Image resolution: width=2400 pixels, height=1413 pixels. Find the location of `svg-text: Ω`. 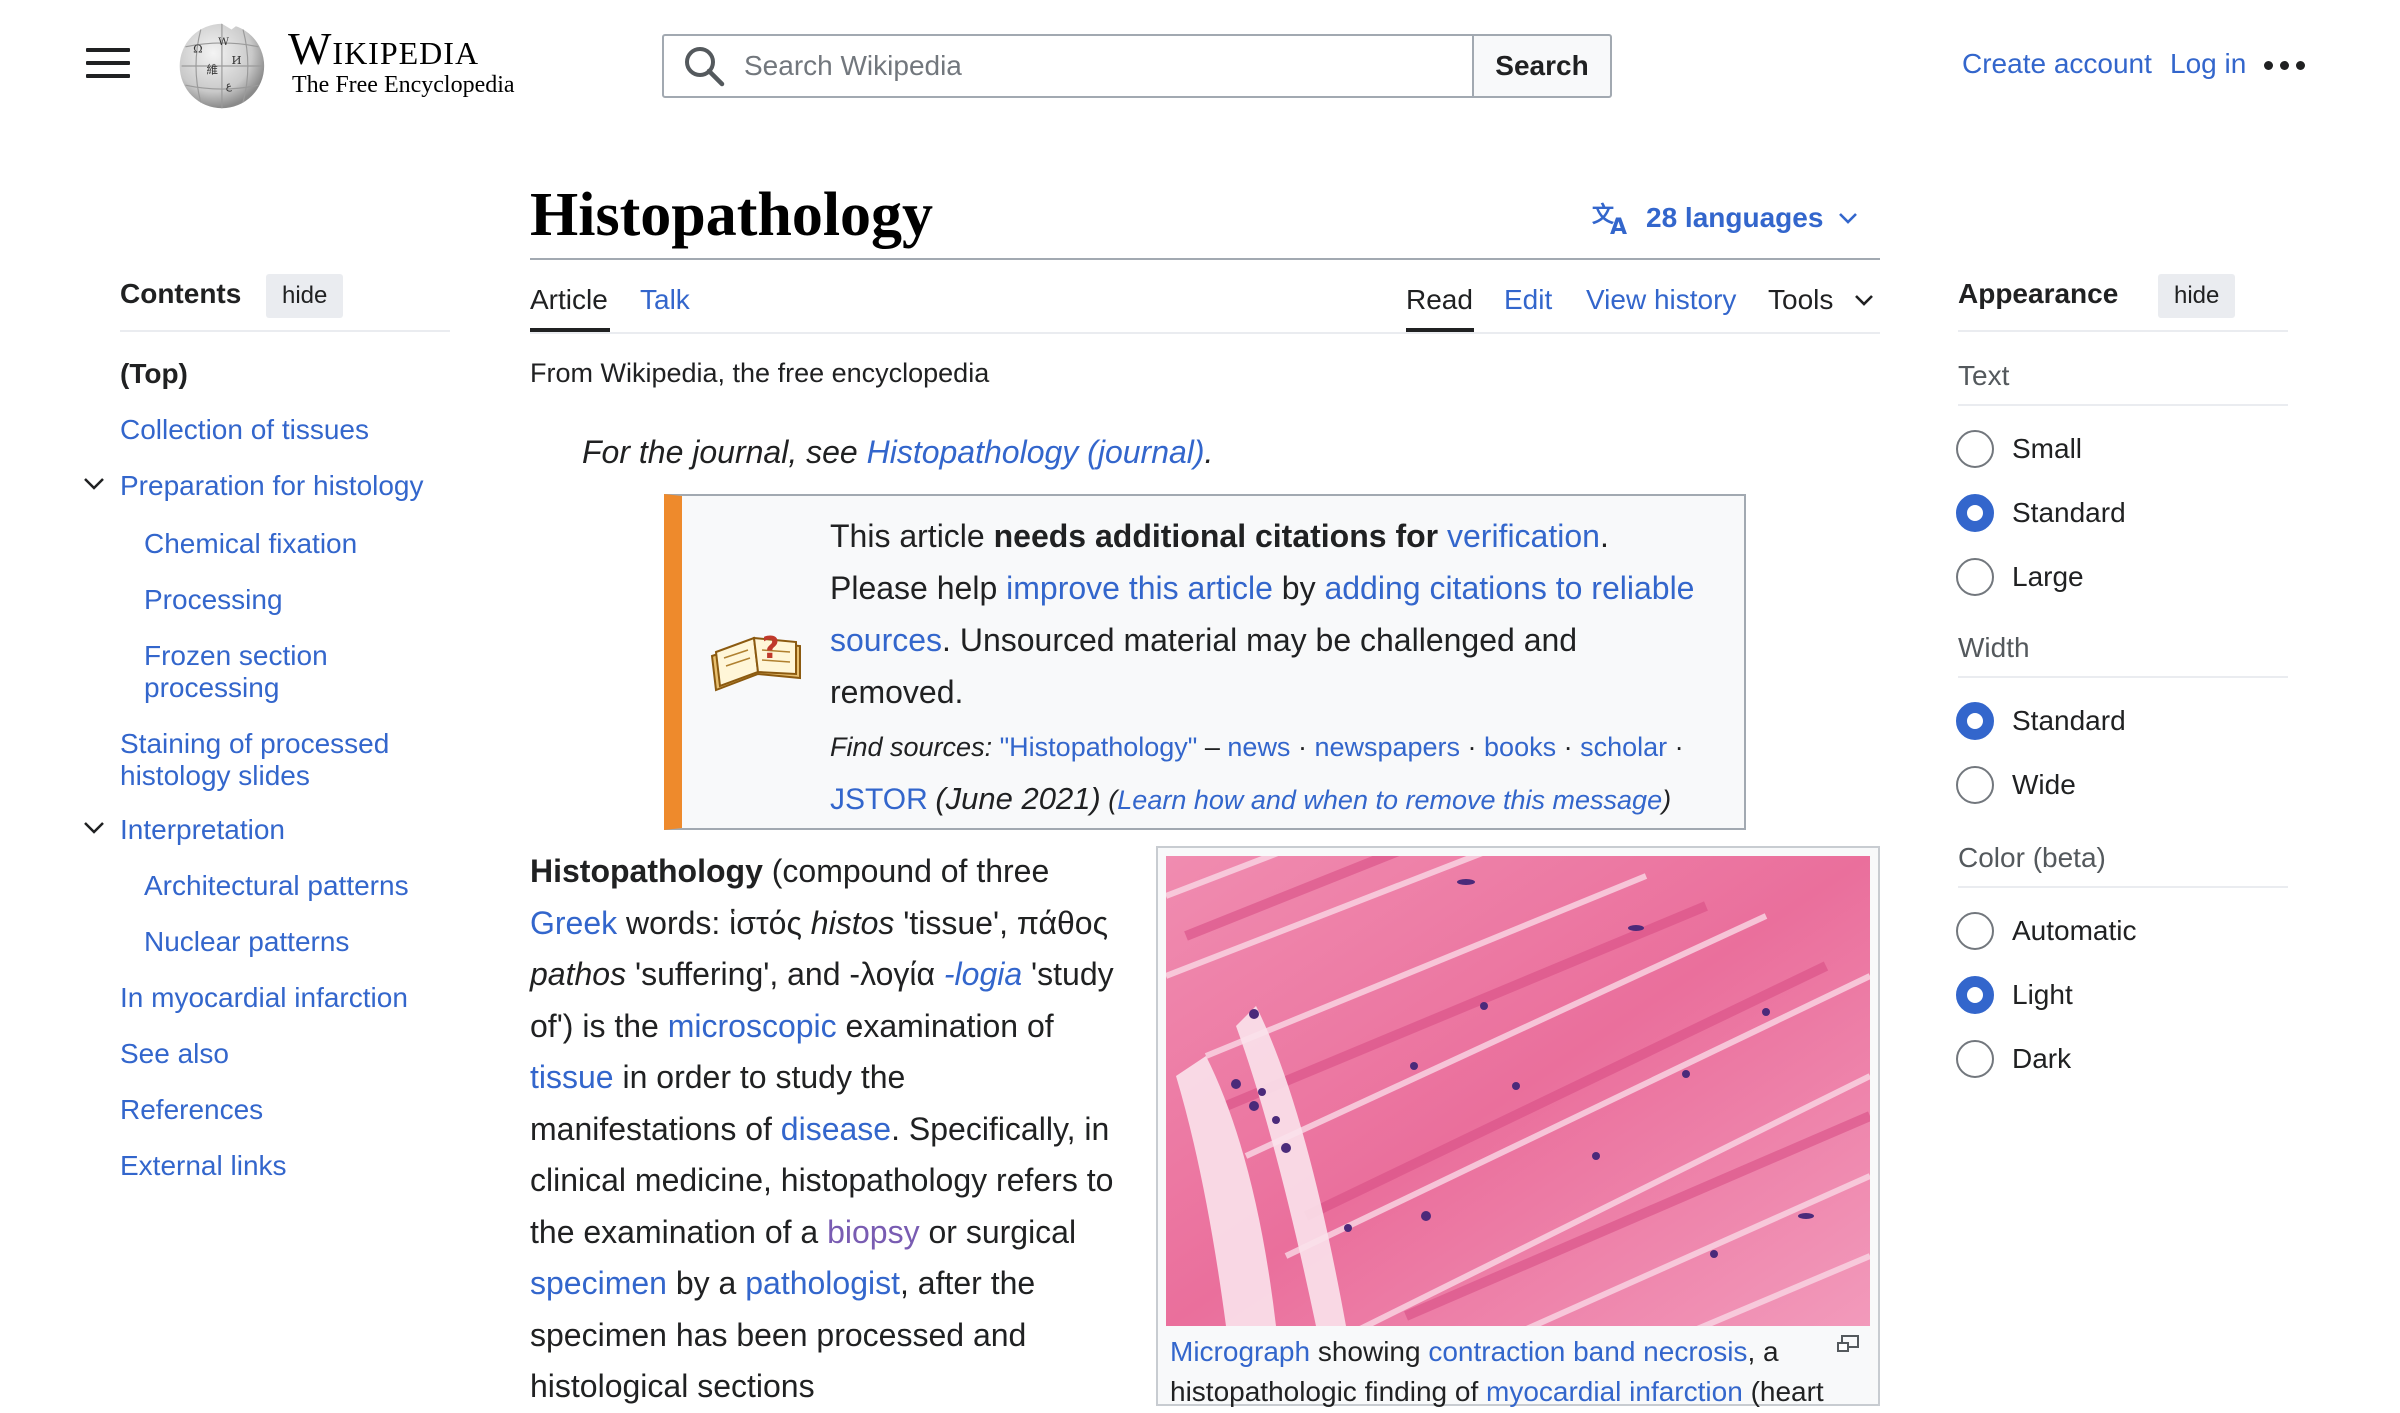

svg-text: Ω is located at coordinates (198, 49).